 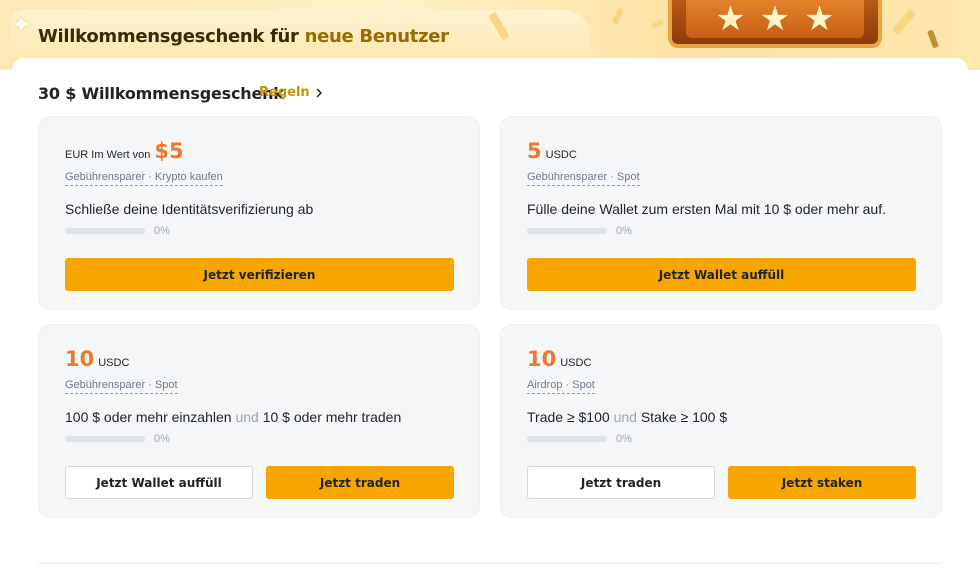 I want to click on banner-title-accent: neue Benutzer, so click(x=376, y=36).